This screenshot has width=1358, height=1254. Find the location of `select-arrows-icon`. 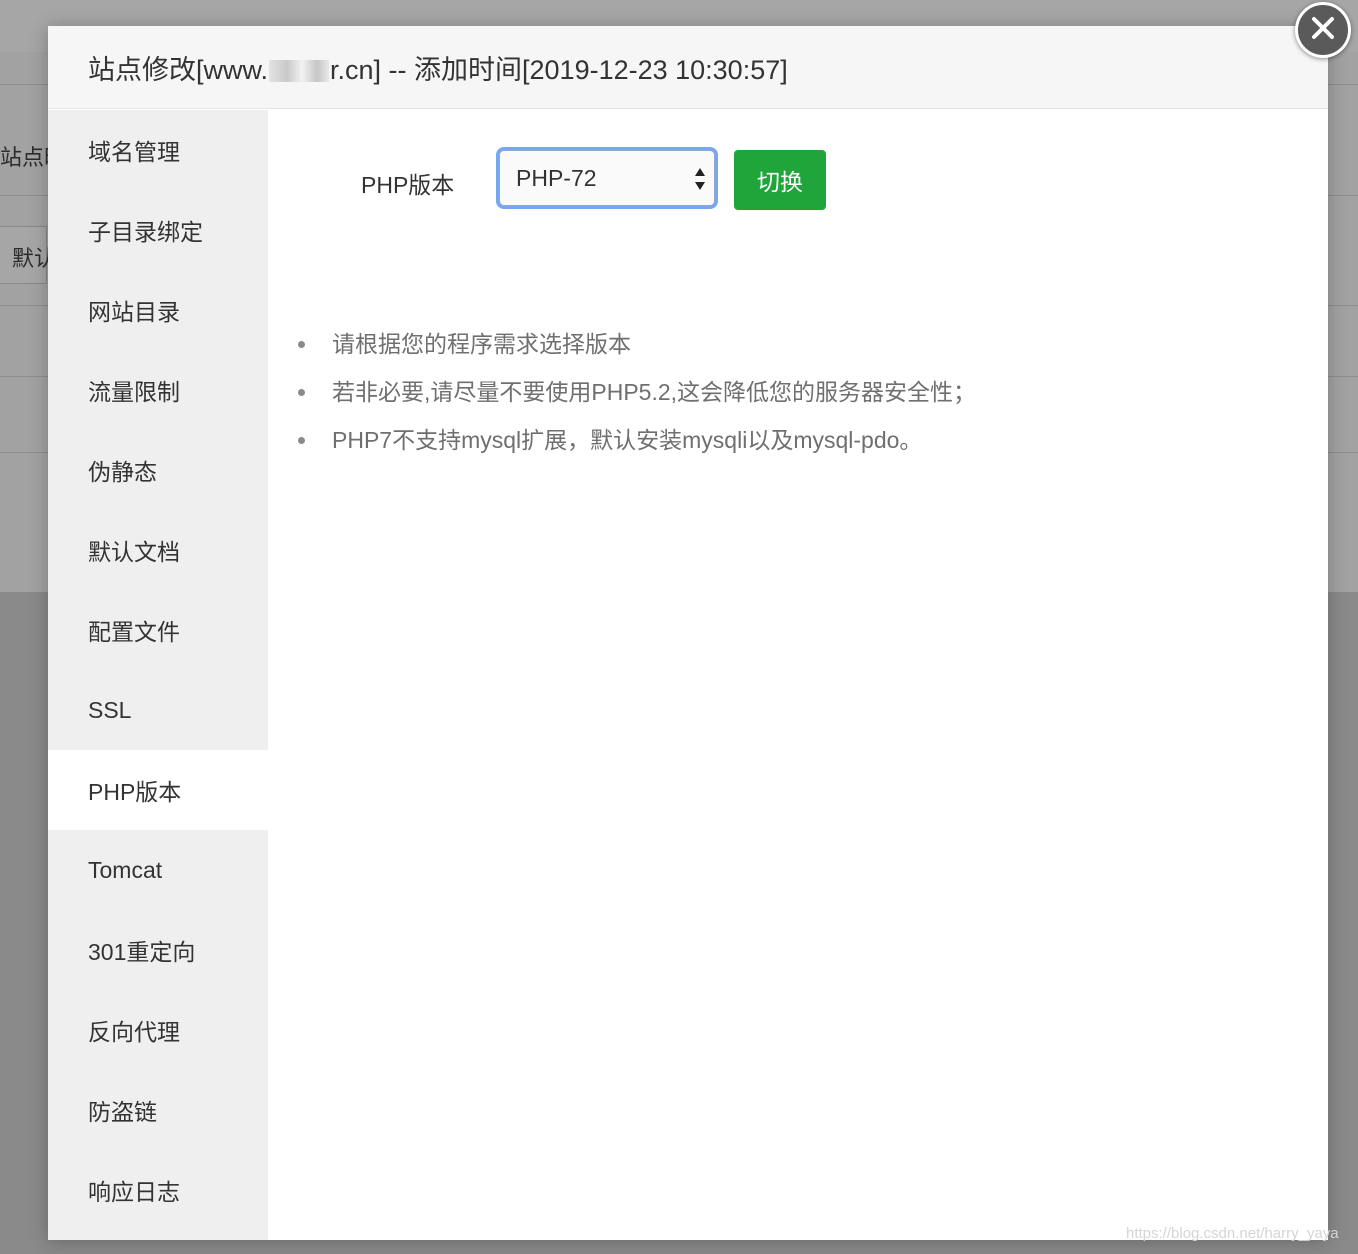

select-arrows-icon is located at coordinates (700, 182).